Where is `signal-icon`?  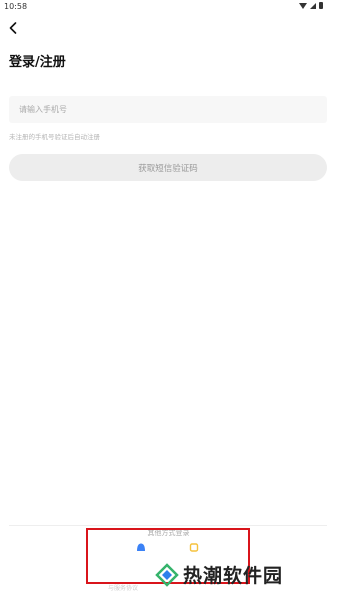 signal-icon is located at coordinates (313, 5).